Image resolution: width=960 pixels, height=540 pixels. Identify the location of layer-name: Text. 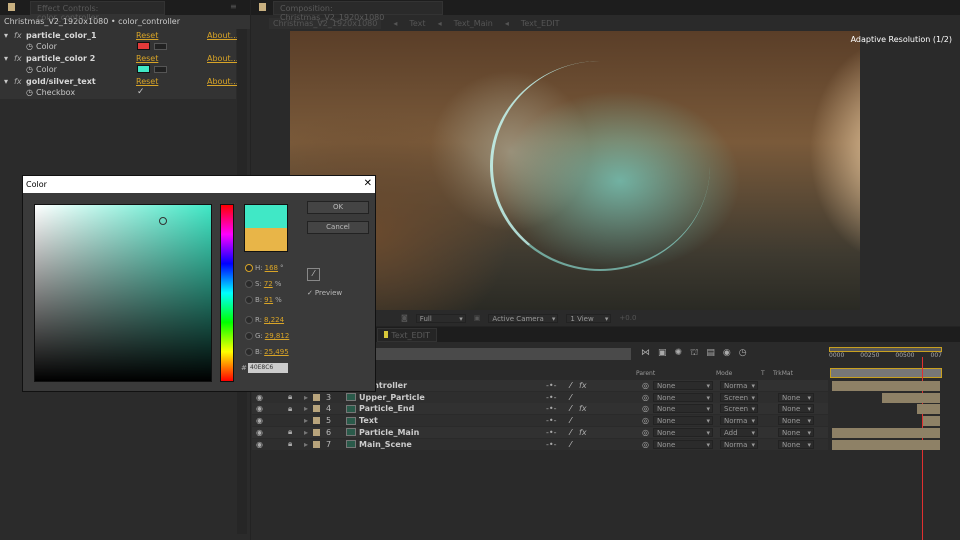
(368, 420).